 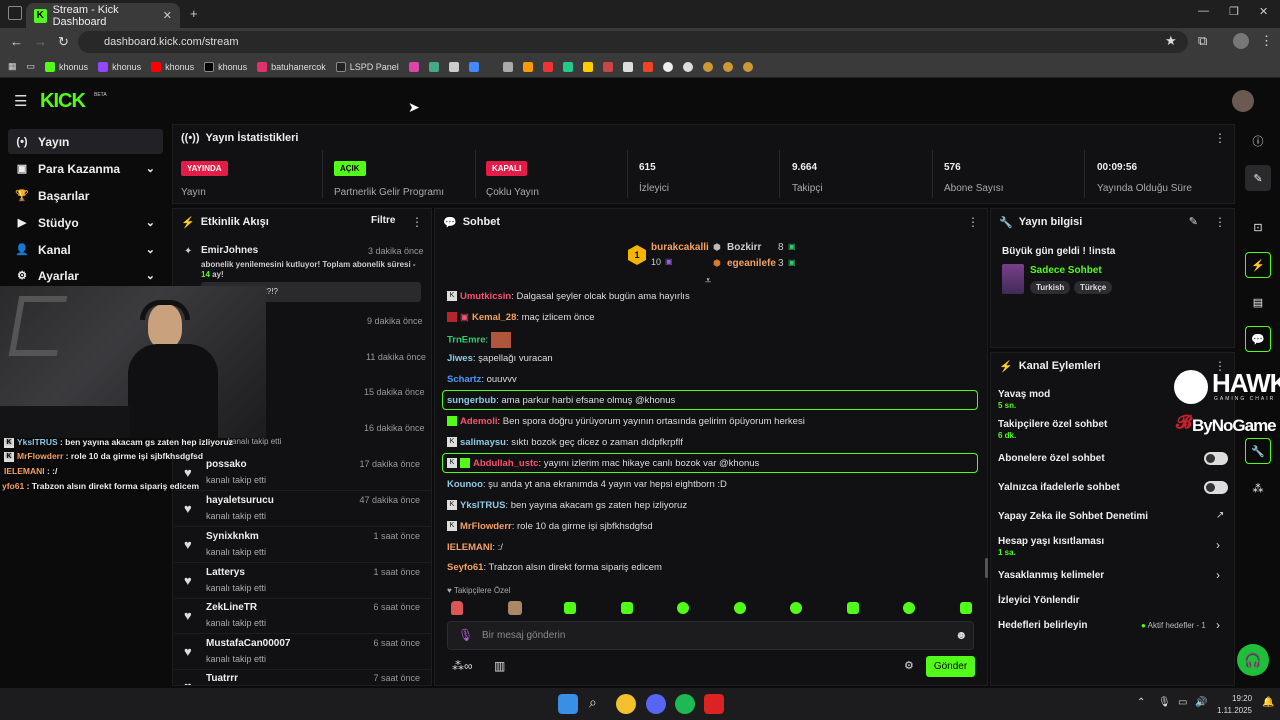 I want to click on activity-row: ♥ possako kanalı takip etti 17 dakika önce, so click(x=303, y=473).